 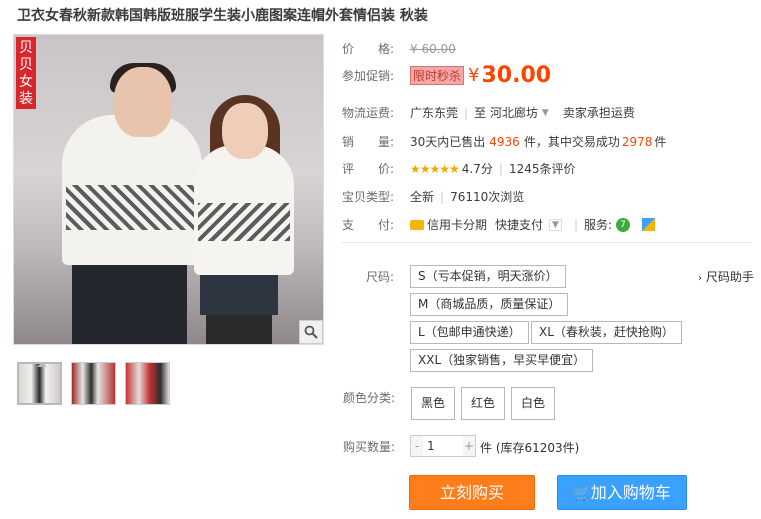 I want to click on shipping-fee: 卖家承担运费, so click(x=598, y=113).